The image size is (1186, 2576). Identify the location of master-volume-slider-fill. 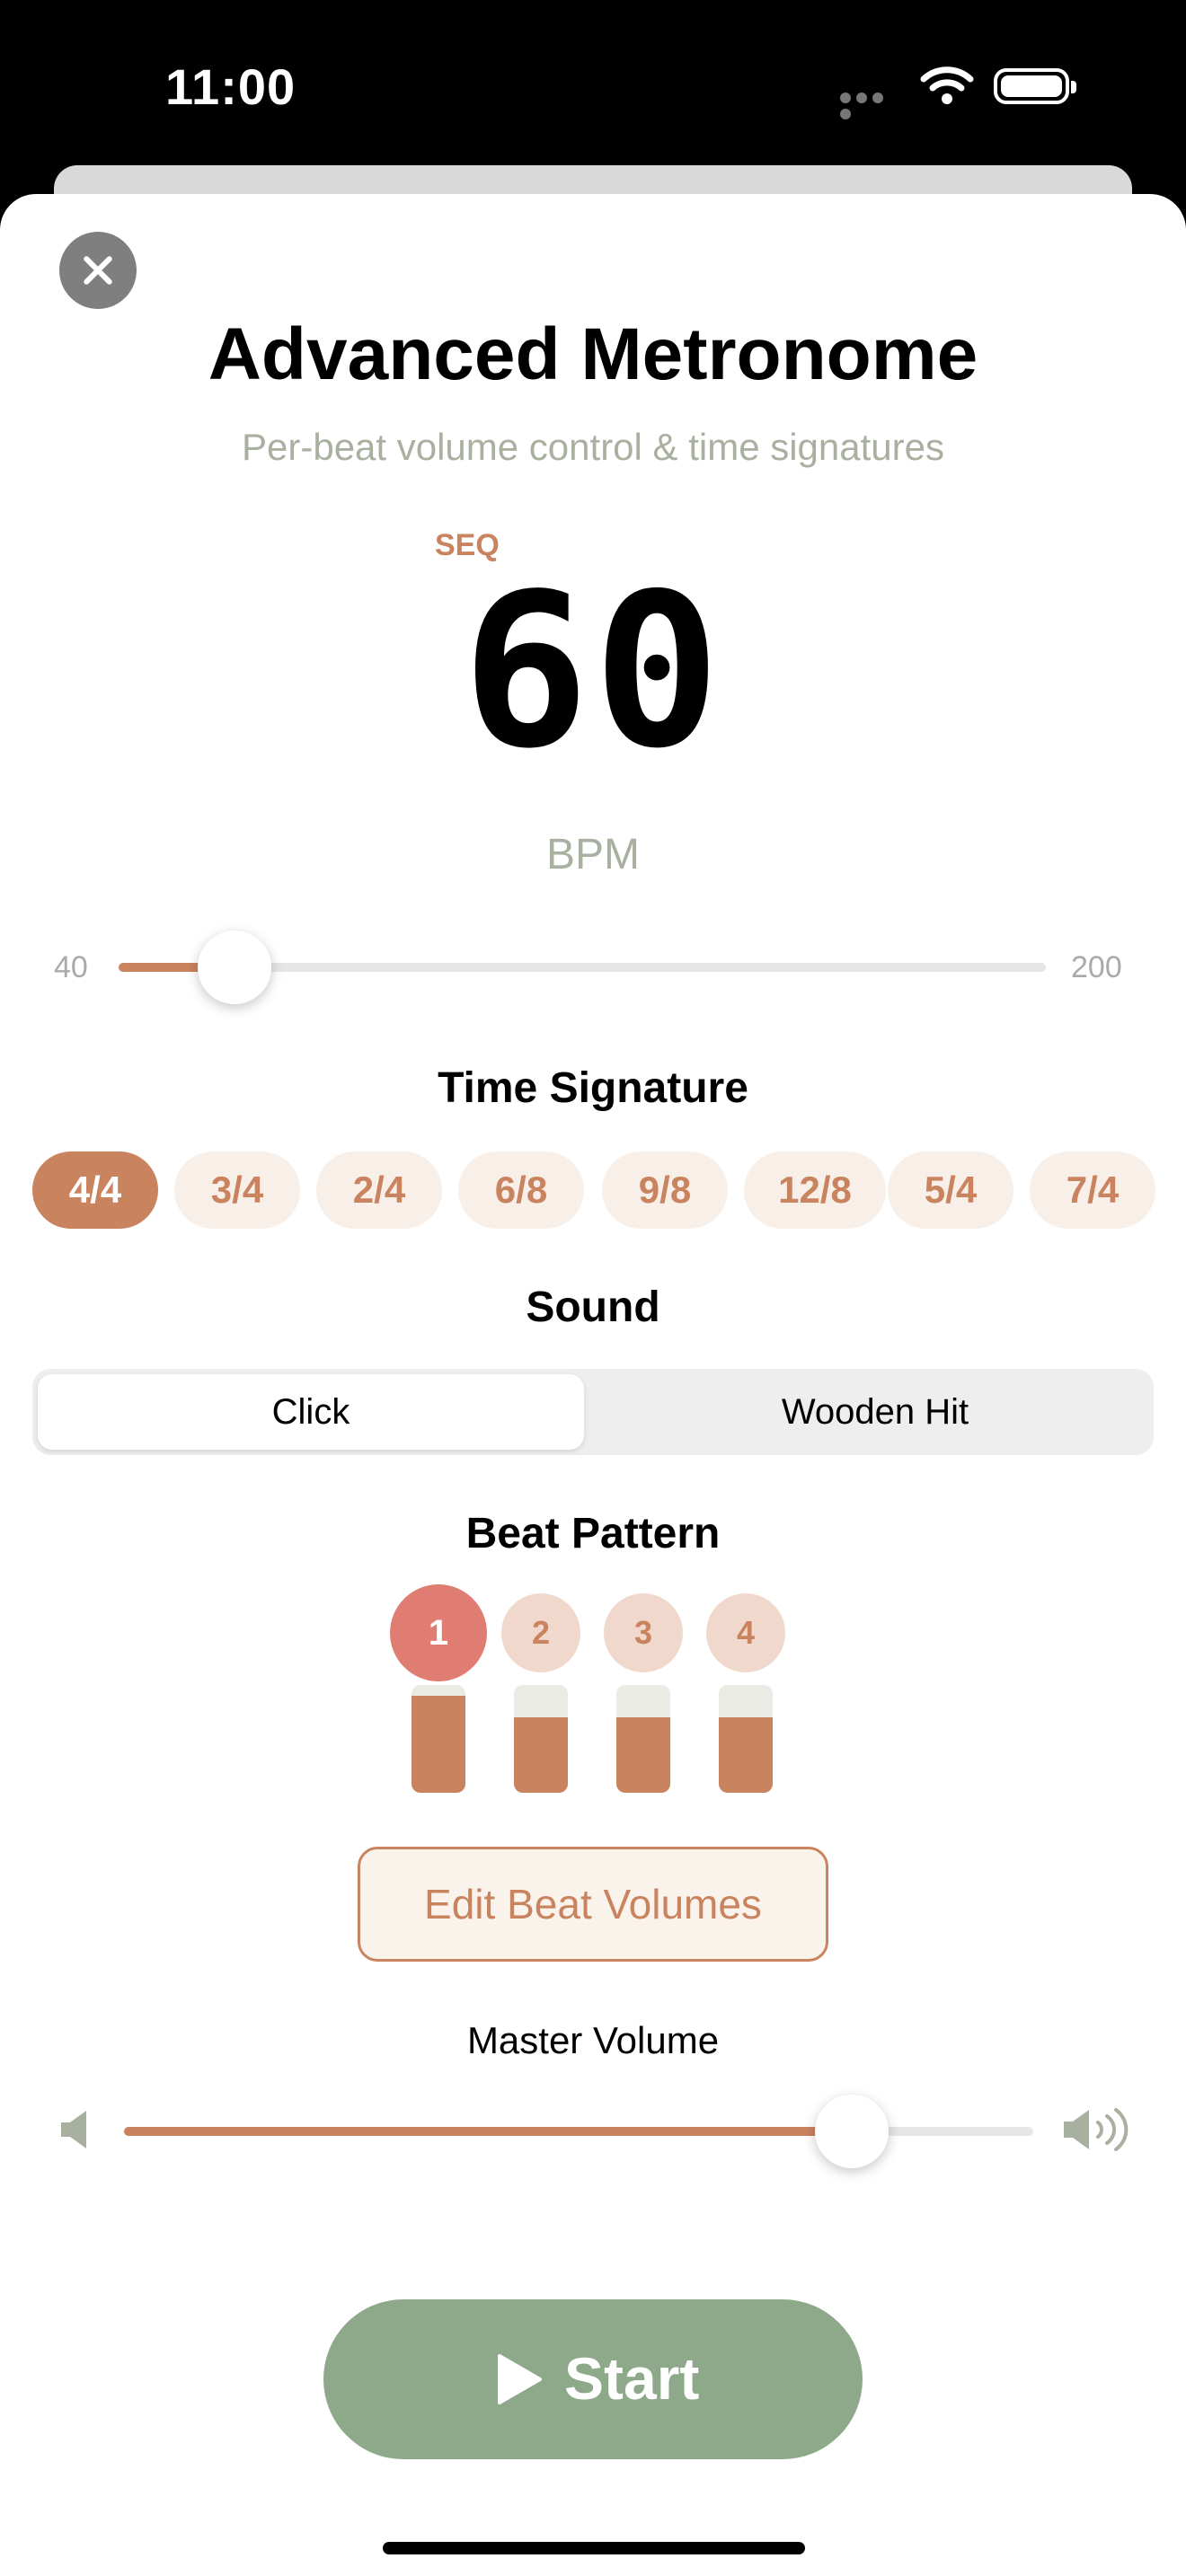
(488, 2131).